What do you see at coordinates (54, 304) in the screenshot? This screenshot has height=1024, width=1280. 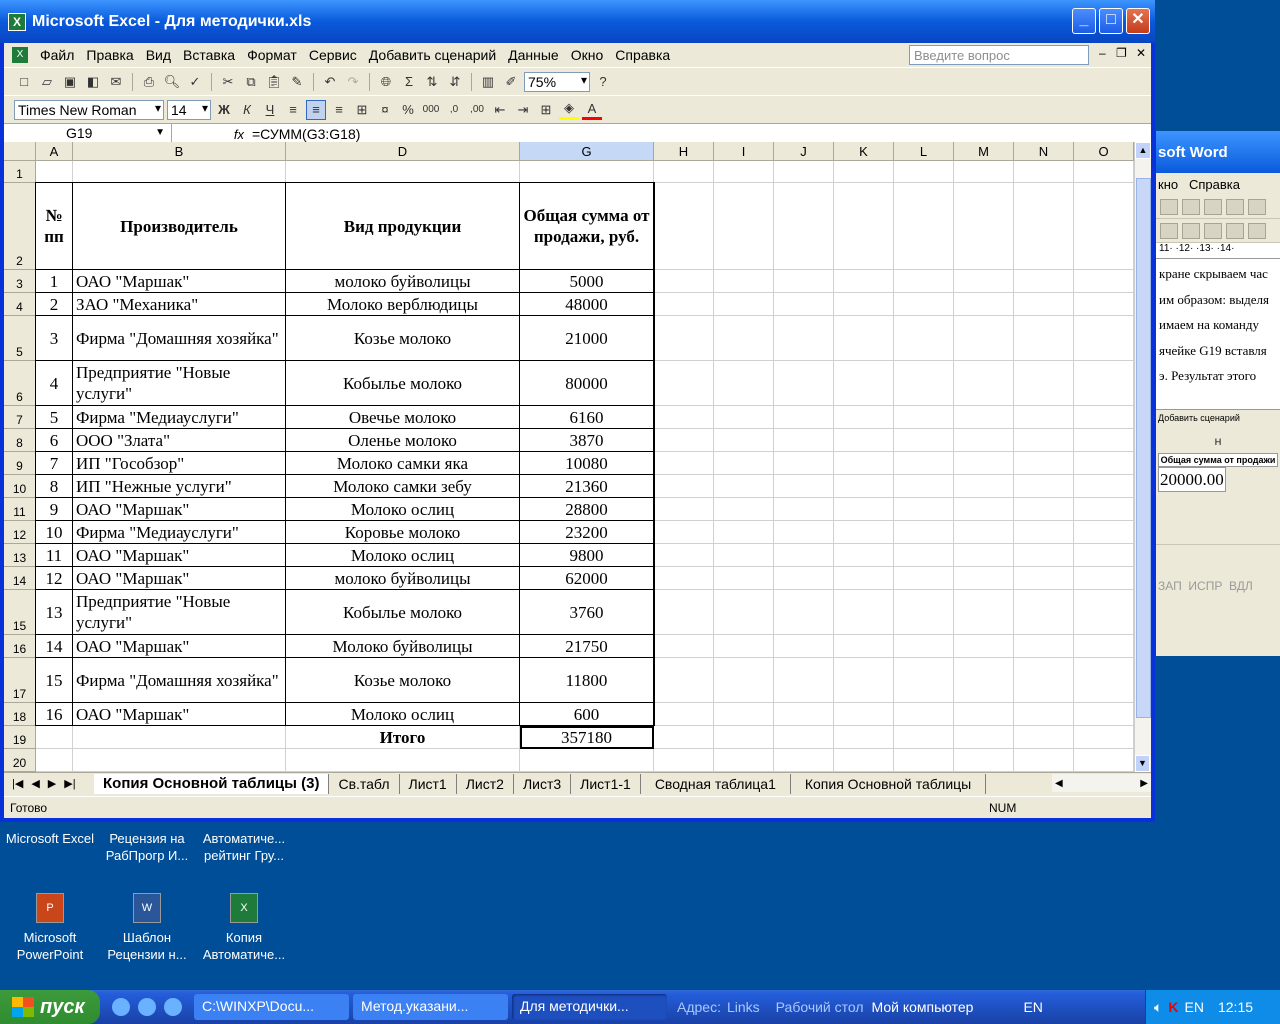 I see `cell-num: 2` at bounding box center [54, 304].